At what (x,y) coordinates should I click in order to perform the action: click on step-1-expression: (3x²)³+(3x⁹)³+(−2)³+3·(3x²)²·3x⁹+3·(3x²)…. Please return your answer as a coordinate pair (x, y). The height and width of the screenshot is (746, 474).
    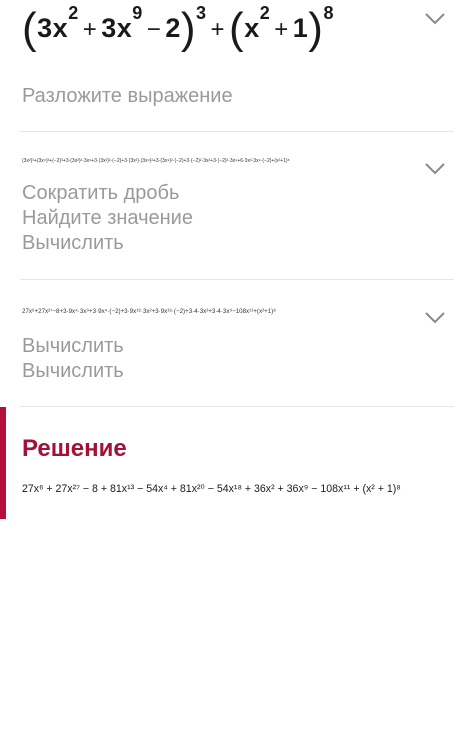
    Looking at the image, I should click on (156, 161).